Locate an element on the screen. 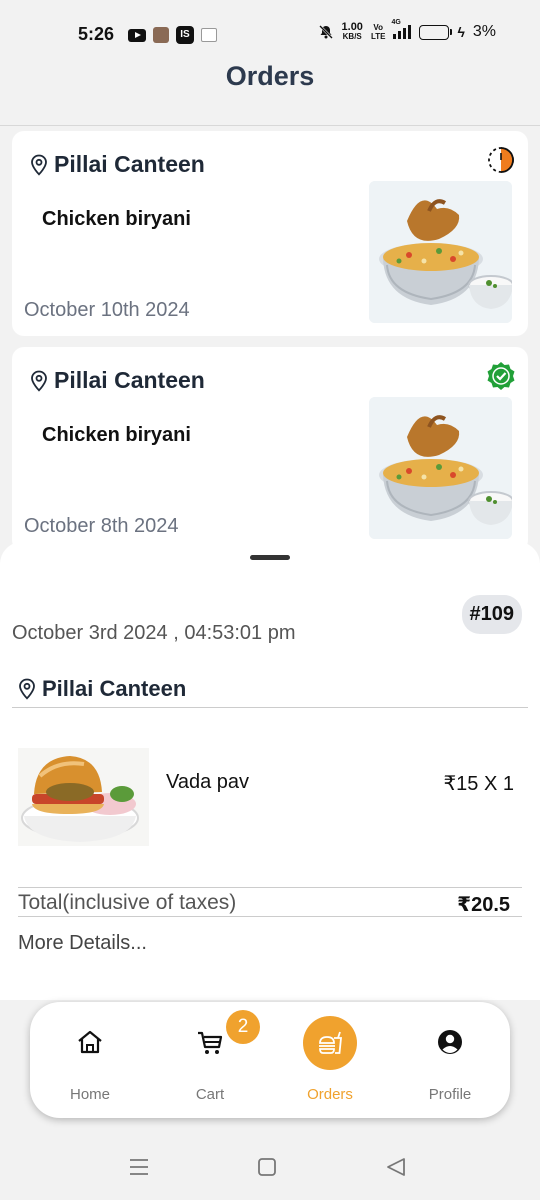 This screenshot has width=540, height=1200. total-value: ₹20.5 is located at coordinates (483, 905).